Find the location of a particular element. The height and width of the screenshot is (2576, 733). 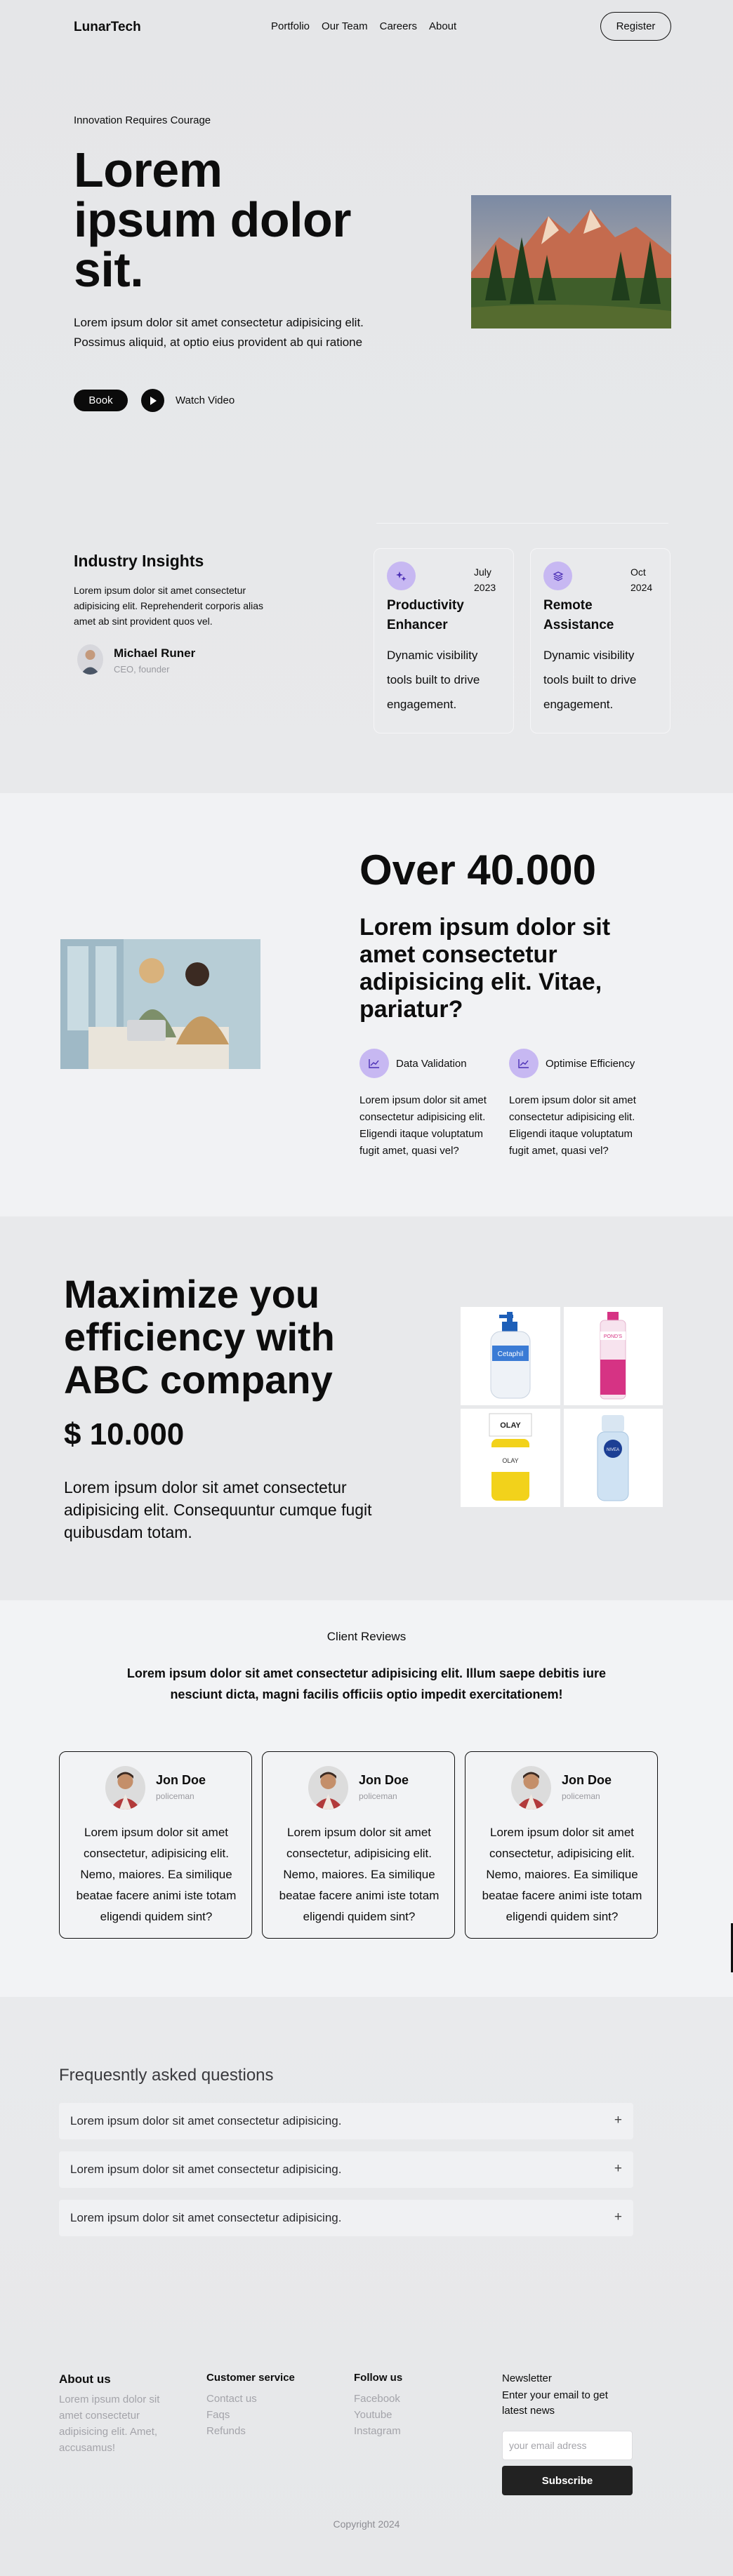

product-image-grid: Cetaphil POND'S OLAY OLAY NIVEA is located at coordinates (562, 1407).